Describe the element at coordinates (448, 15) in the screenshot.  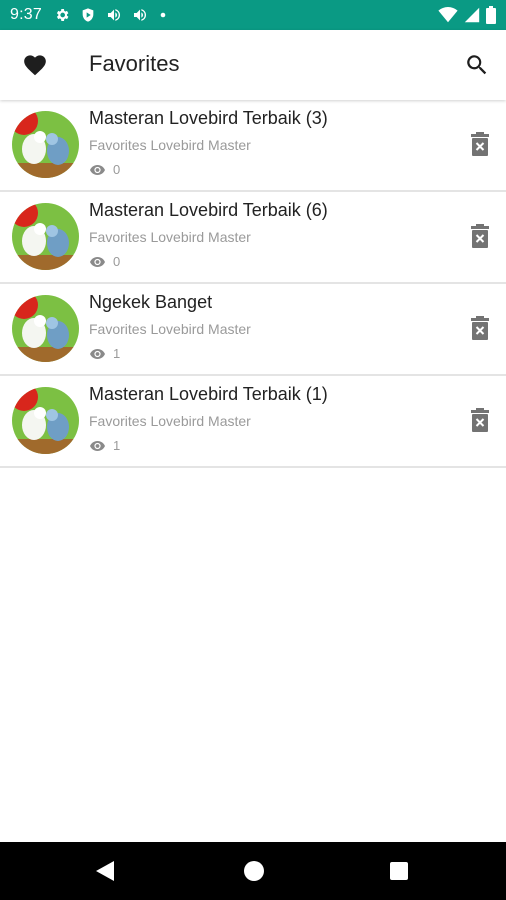
I see `wifi-icon` at that location.